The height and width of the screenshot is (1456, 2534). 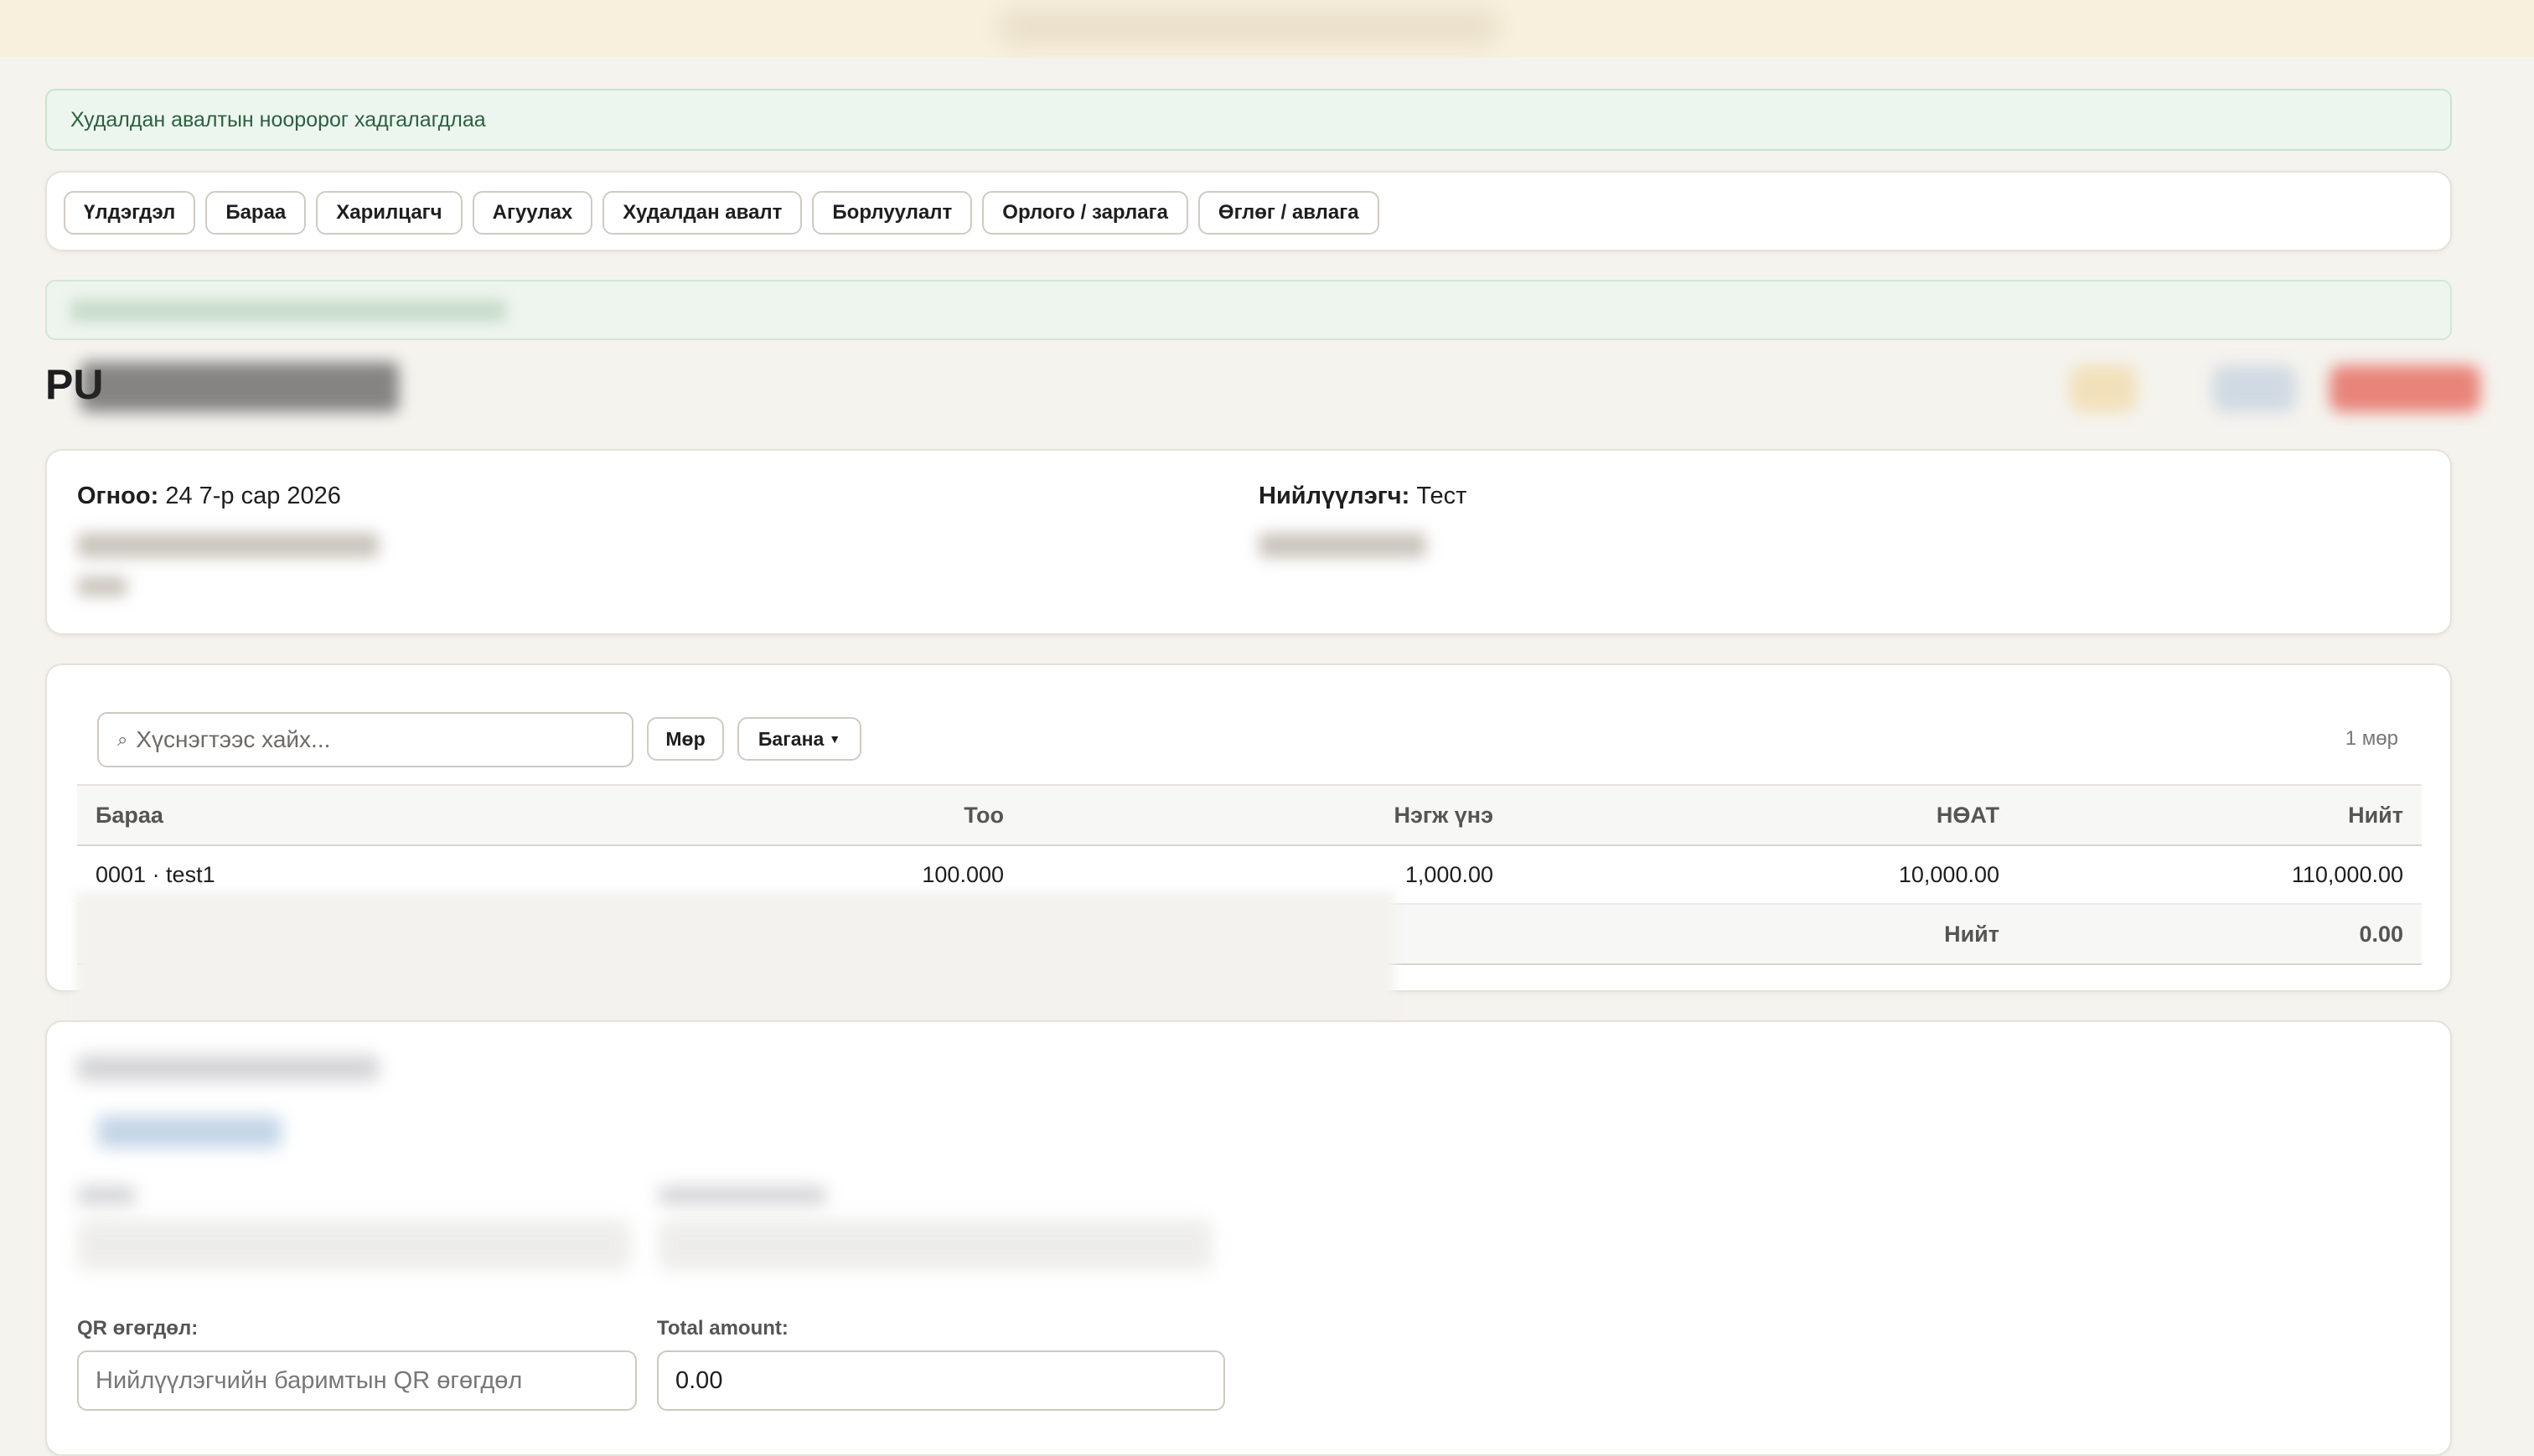 What do you see at coordinates (532, 213) in the screenshot?
I see `nav-item-warehouse: Агуулах` at bounding box center [532, 213].